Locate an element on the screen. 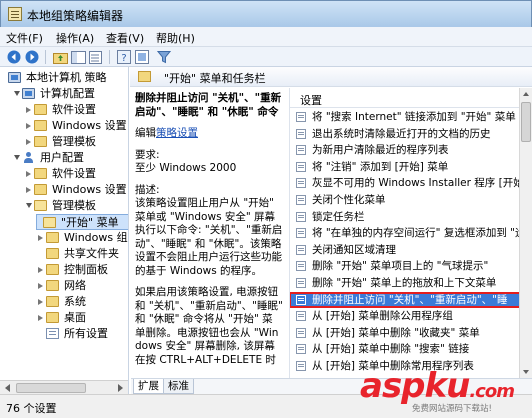  tab-extended: 扩展 is located at coordinates (148, 386).